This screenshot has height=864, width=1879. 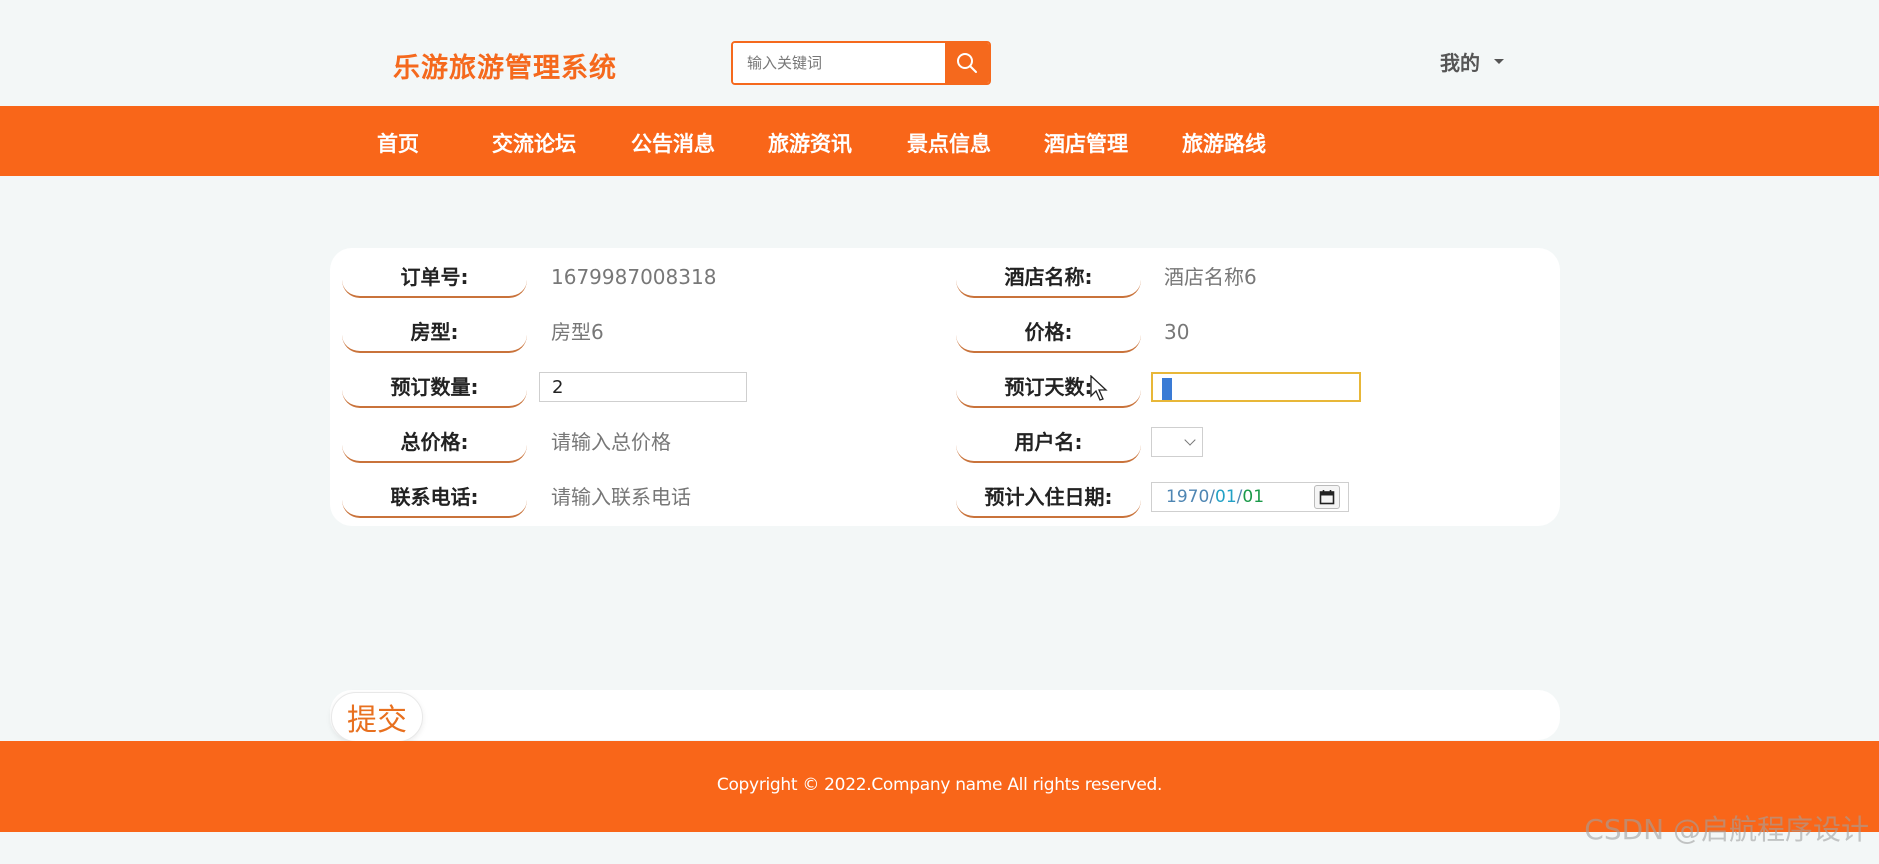 I want to click on user-menu-label: 我的, so click(x=1460, y=63).